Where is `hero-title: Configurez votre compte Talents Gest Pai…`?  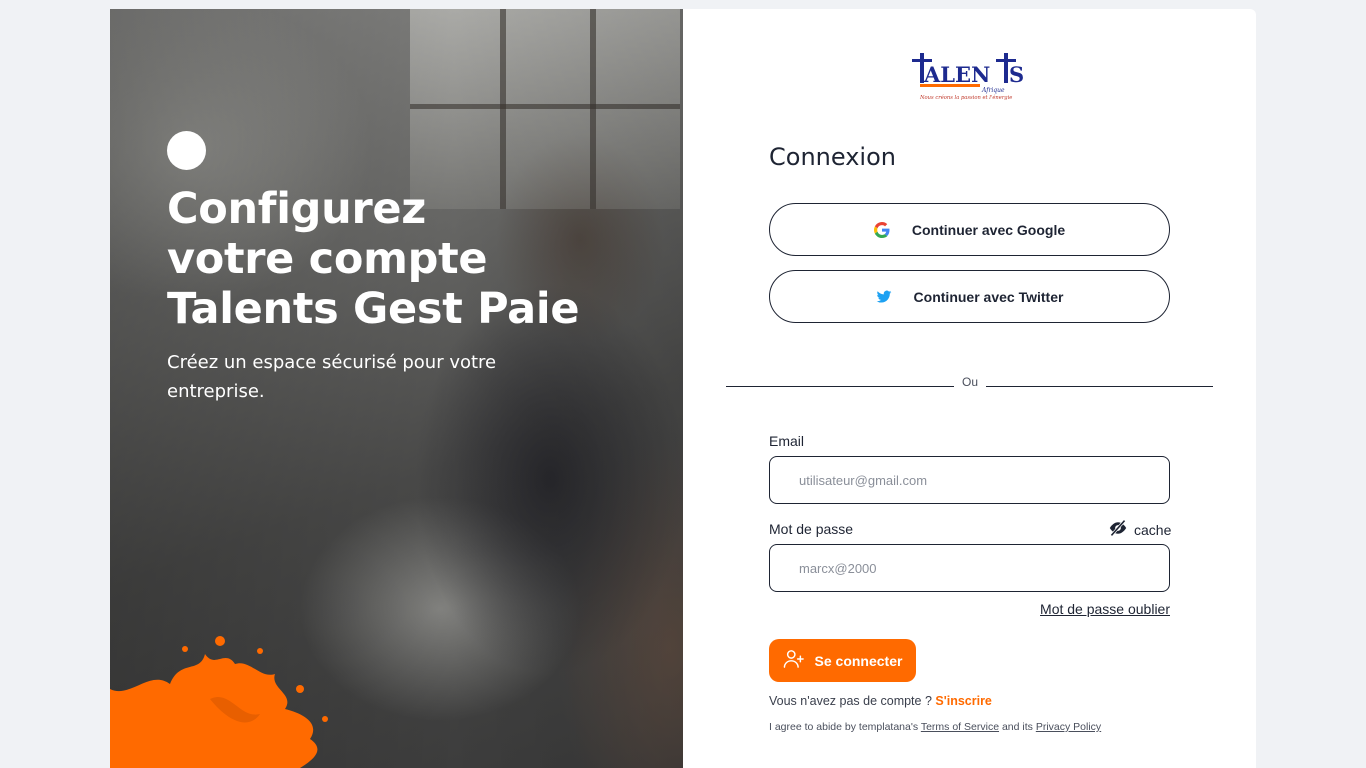
hero-title: Configurez votre compte Talents Gest Pai… is located at coordinates (407, 259).